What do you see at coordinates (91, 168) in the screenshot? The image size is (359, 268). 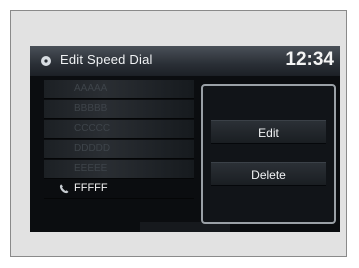 I see `speed-dial-item-label: EEEEE` at bounding box center [91, 168].